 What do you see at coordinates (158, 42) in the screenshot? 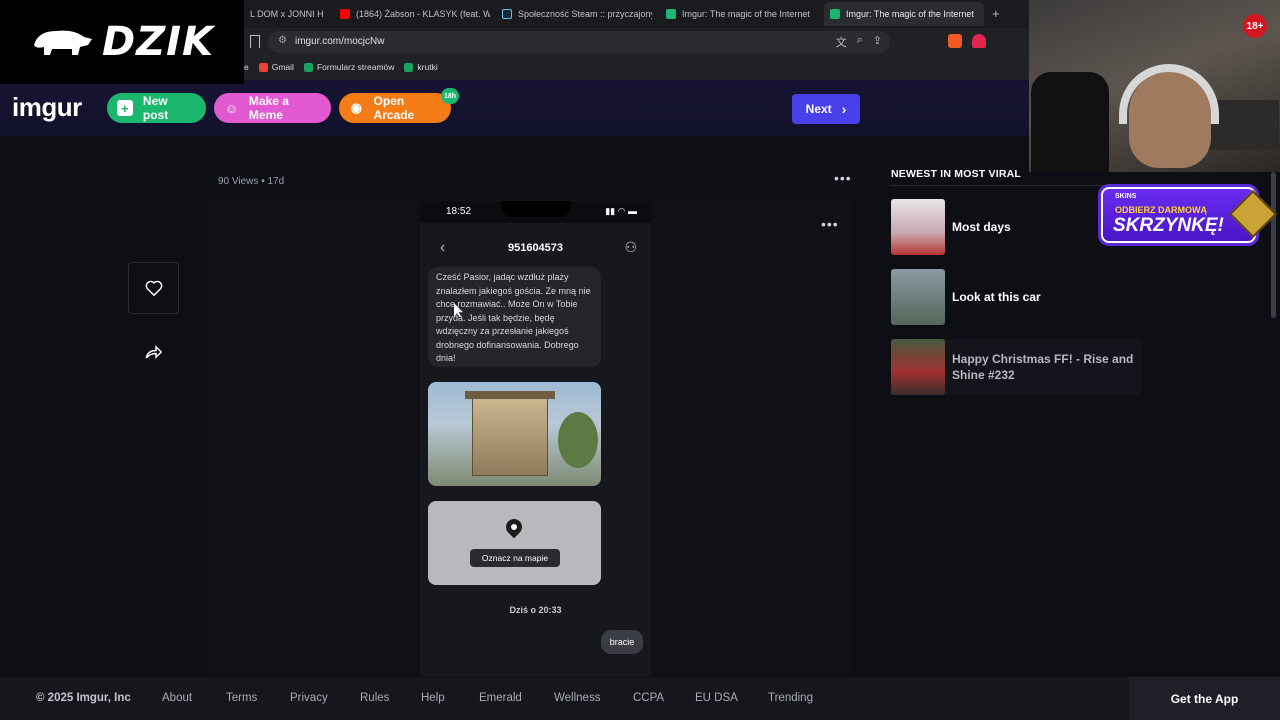
I see `overlay-logo-text: DZIK` at bounding box center [158, 42].